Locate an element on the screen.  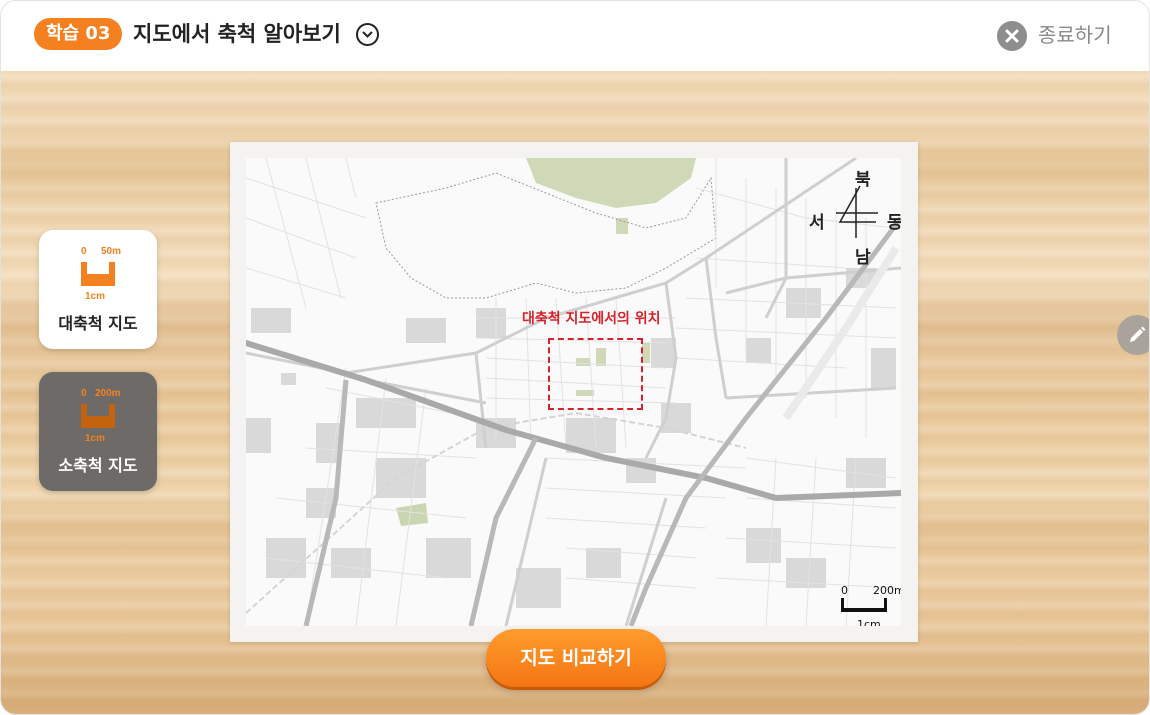
large-scale-area-marker is located at coordinates (595, 374).